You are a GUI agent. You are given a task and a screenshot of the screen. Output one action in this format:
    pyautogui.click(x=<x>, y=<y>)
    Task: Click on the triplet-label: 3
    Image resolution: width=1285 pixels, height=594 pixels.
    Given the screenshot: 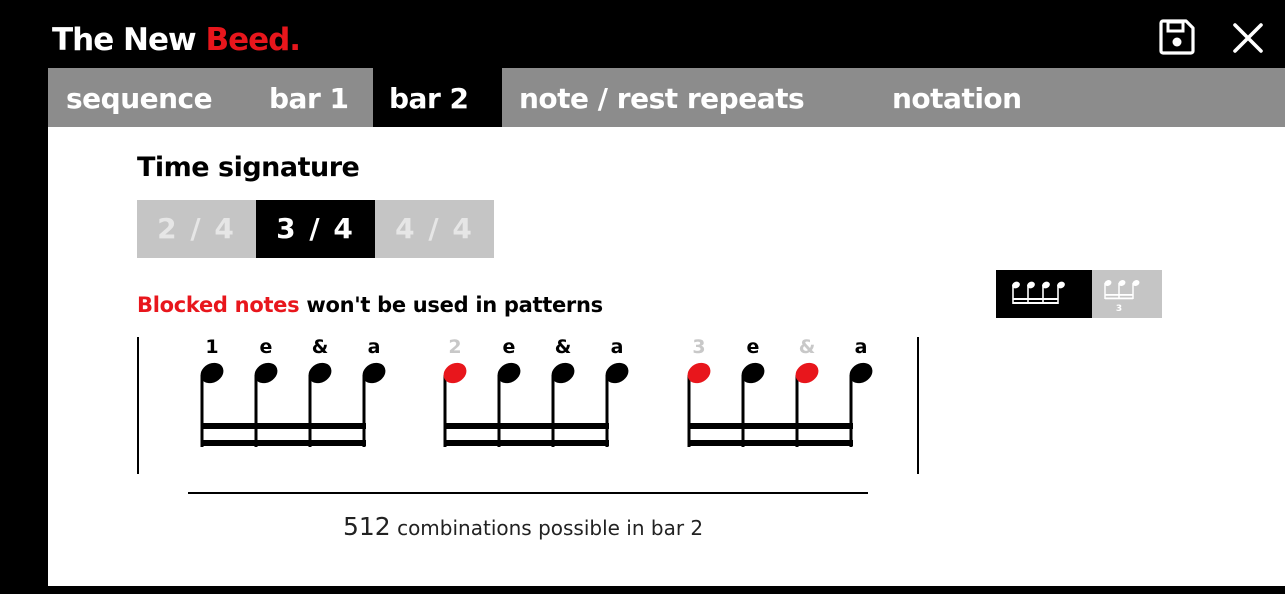 What is the action you would take?
    pyautogui.click(x=1119, y=309)
    